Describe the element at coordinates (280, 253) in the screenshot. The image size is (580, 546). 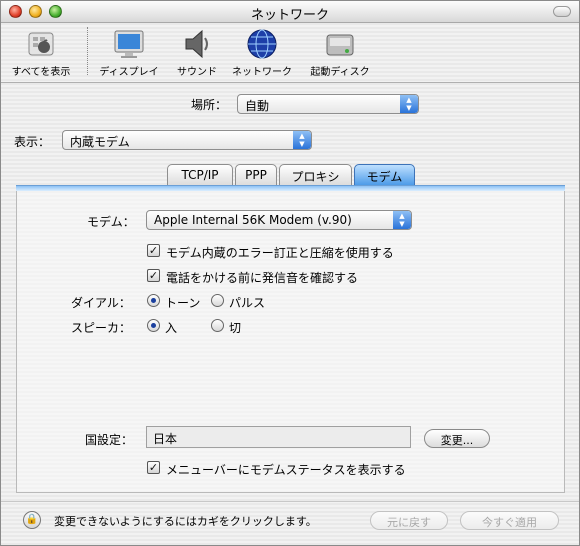
I see `error-correction-label: モデム内蔵のエラー訂正と圧縮を使用する` at that location.